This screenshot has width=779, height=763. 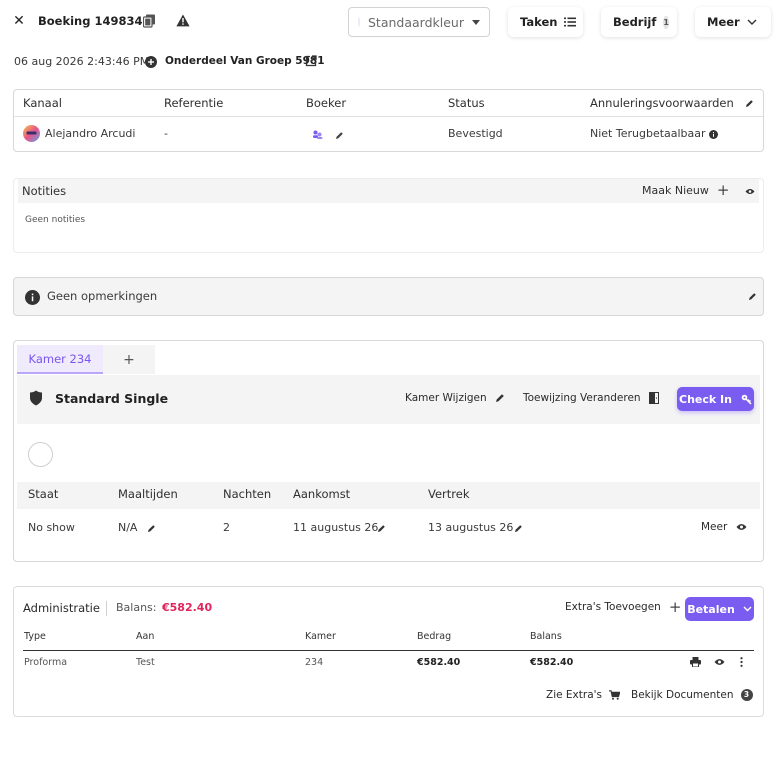 I want to click on header-bedrag: Bedrag, so click(x=434, y=636).